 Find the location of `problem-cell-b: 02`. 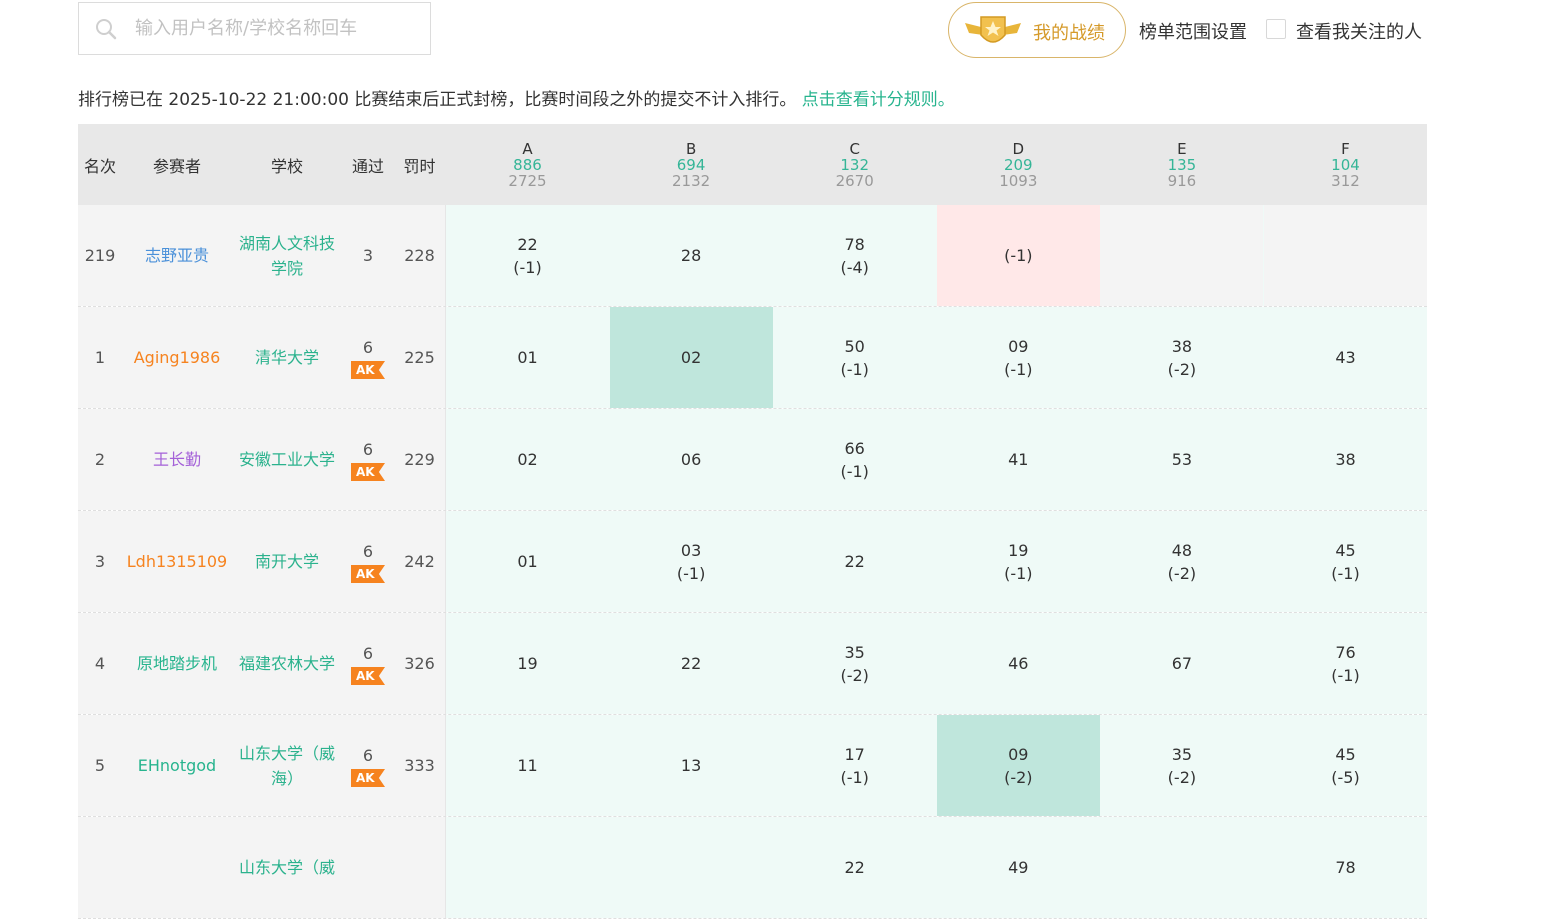

problem-cell-b: 02 is located at coordinates (691, 357).